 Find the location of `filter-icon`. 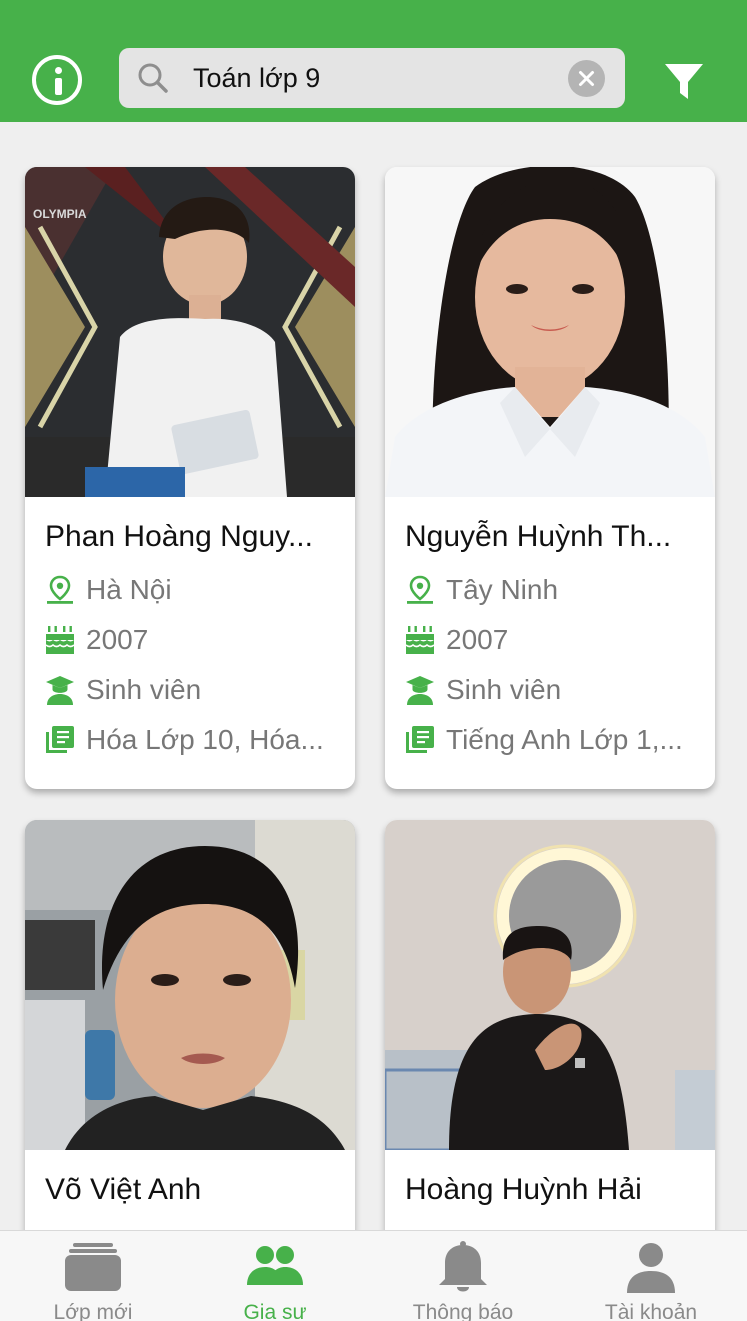

filter-icon is located at coordinates (684, 82).